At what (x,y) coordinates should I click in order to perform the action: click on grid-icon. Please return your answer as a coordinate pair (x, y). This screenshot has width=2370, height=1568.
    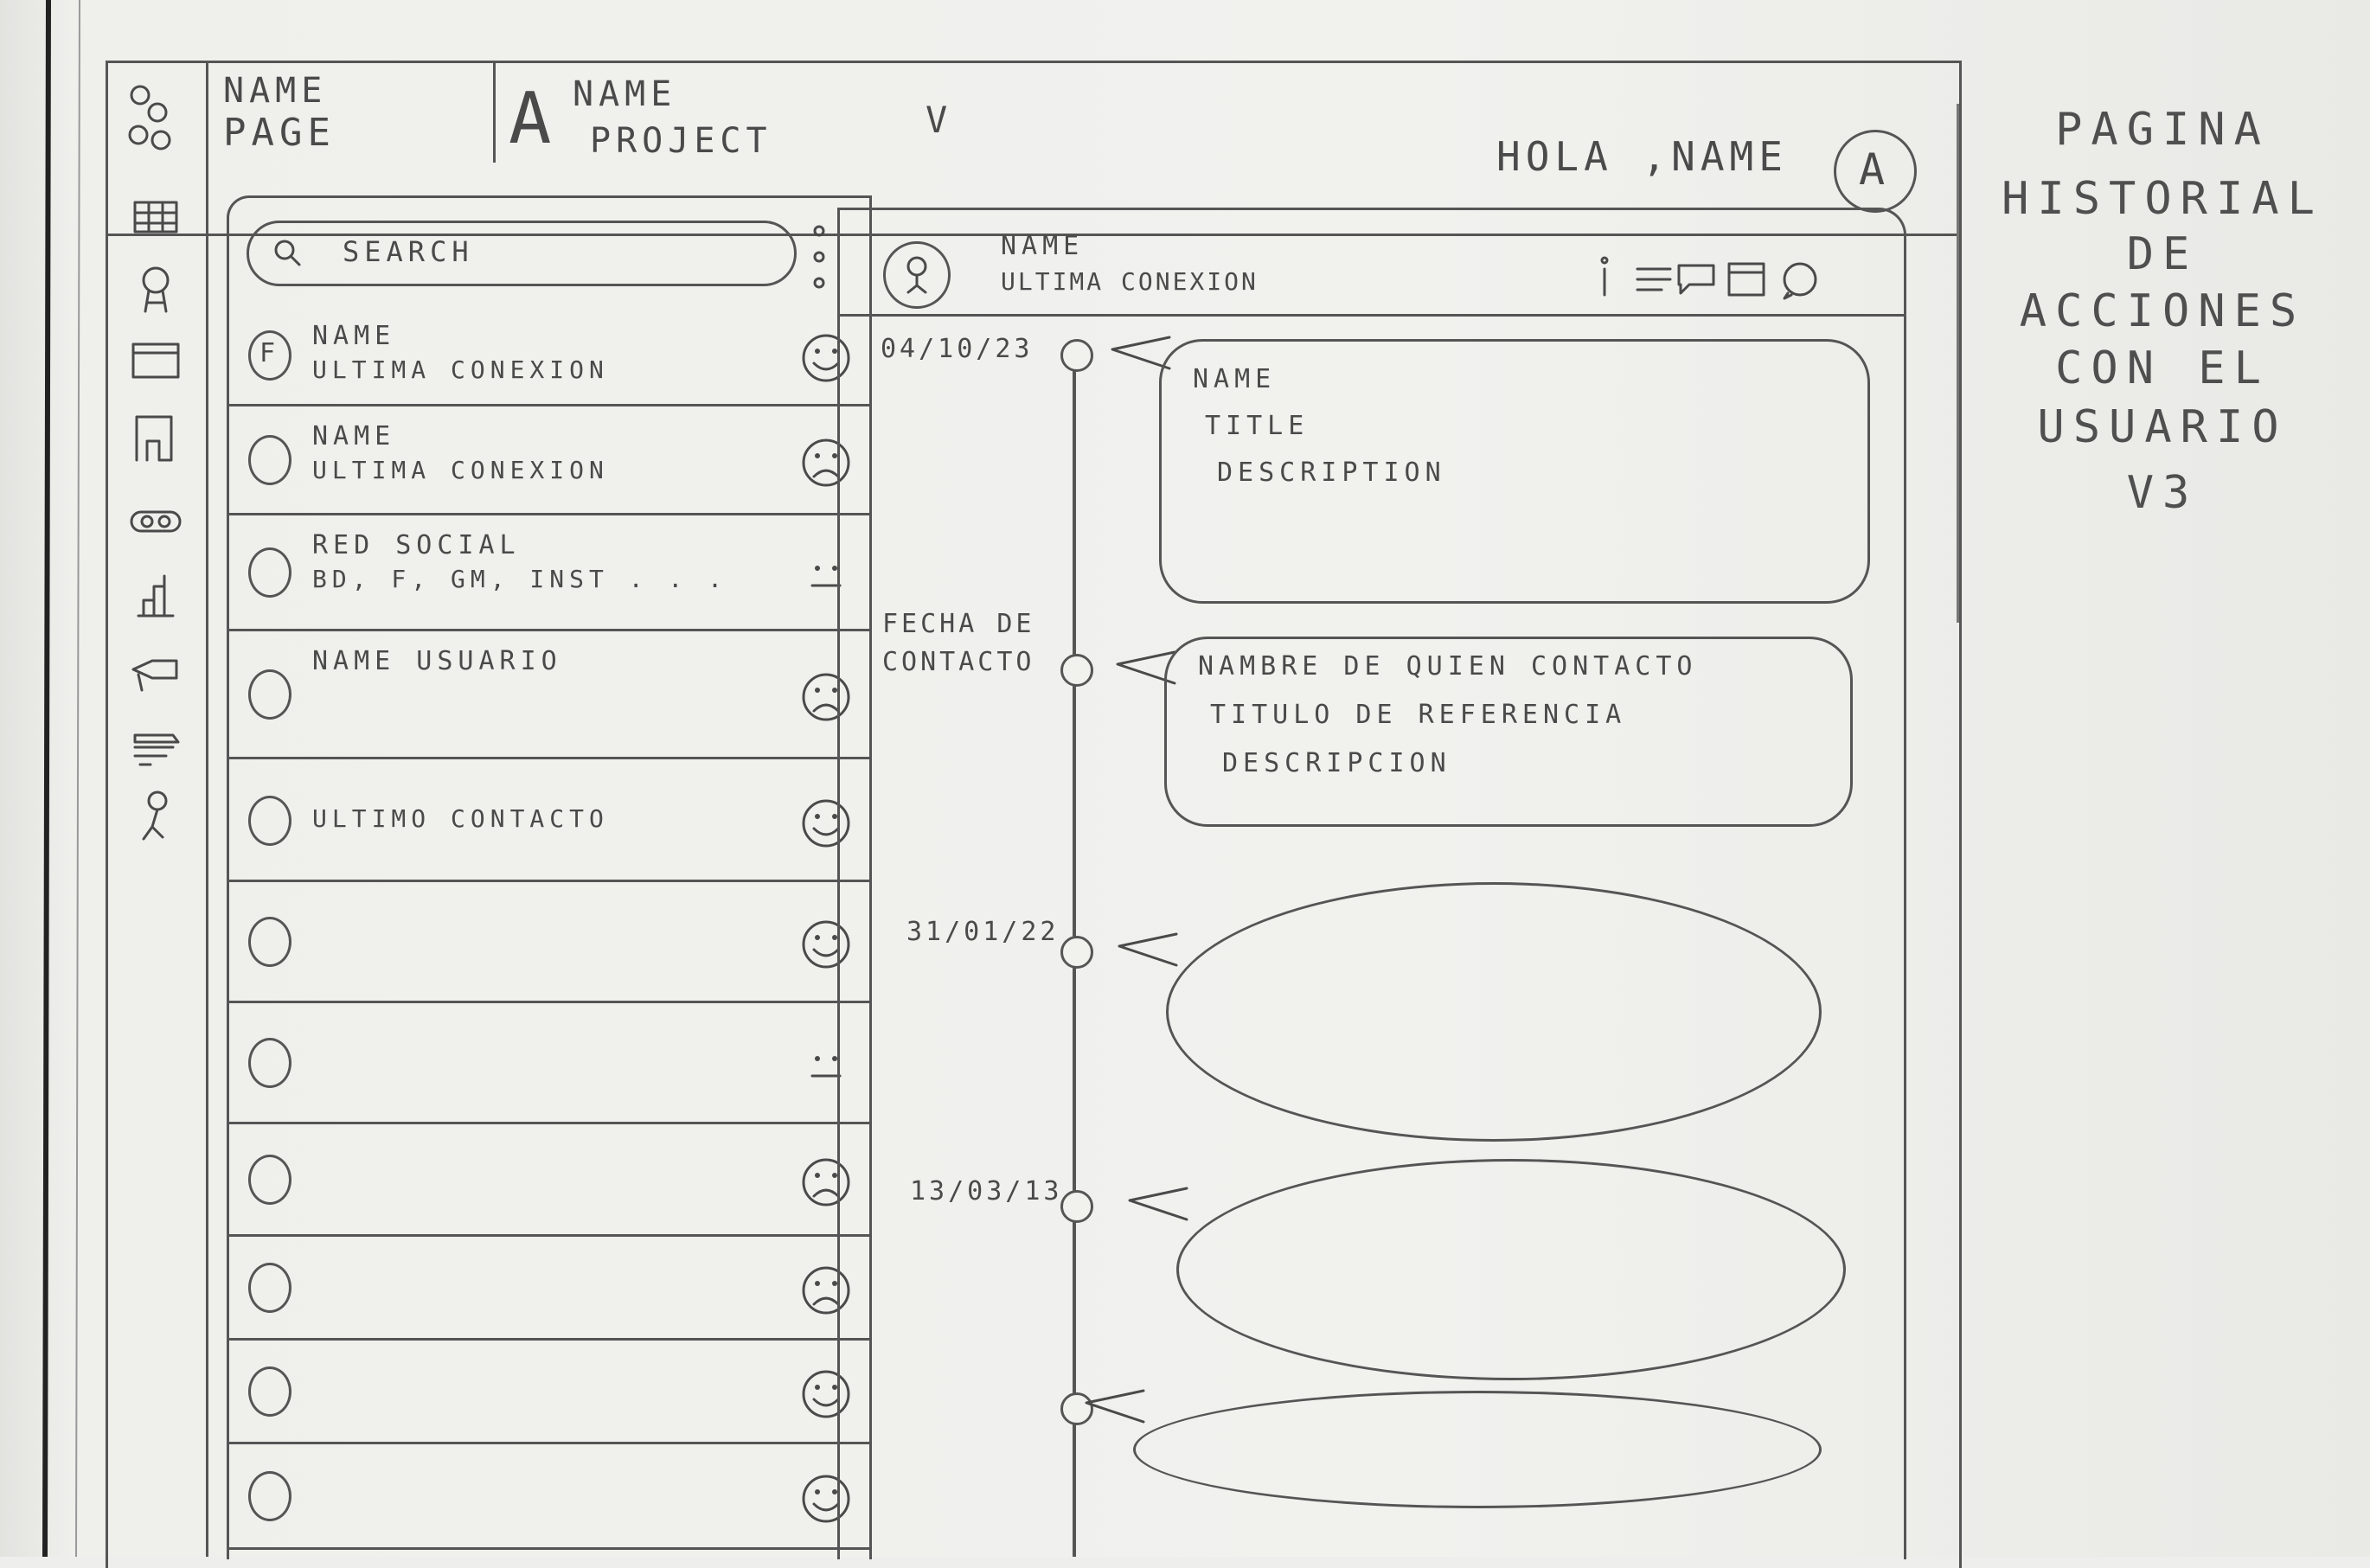
    Looking at the image, I should click on (156, 218).